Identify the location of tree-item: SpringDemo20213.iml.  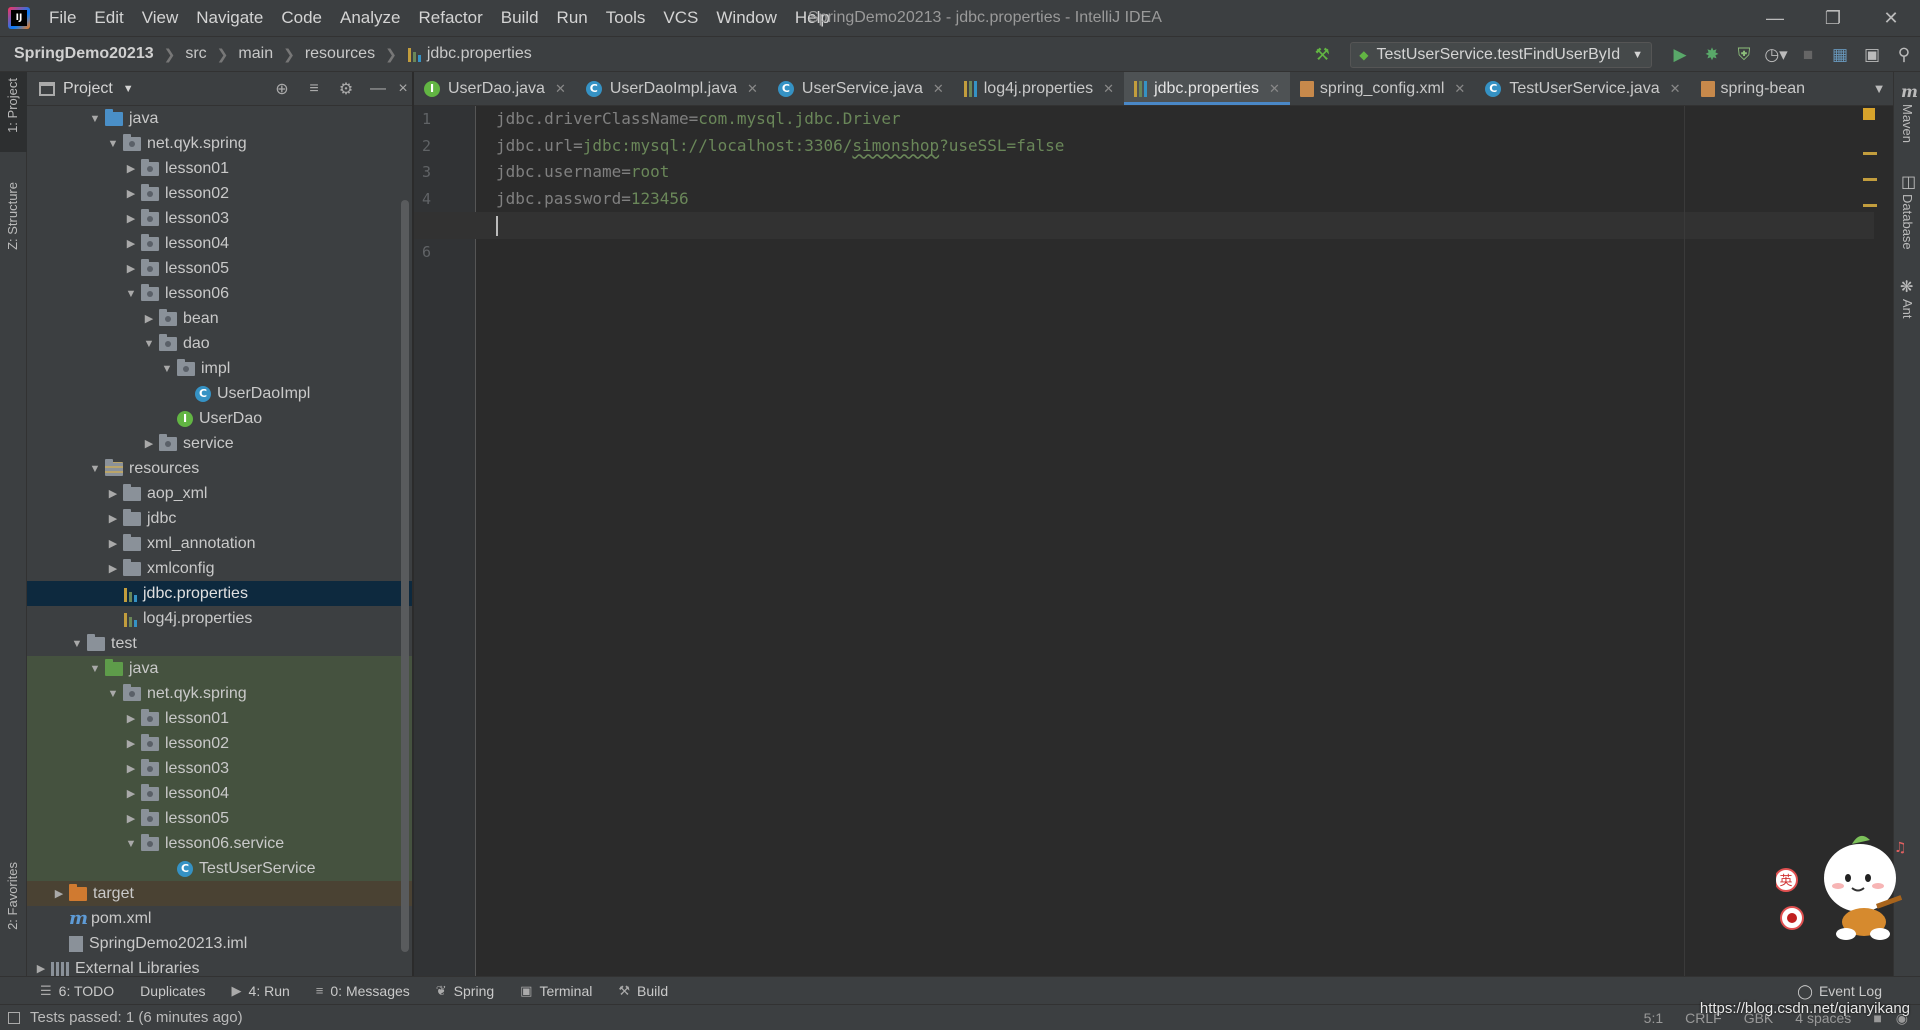
(219, 943).